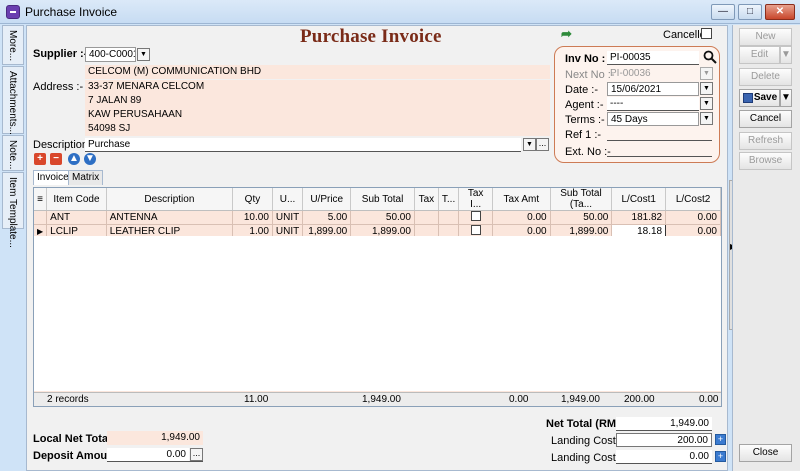 The height and width of the screenshot is (471, 800). What do you see at coordinates (639, 217) in the screenshot?
I see `cell-lcost1: 181.82` at bounding box center [639, 217].